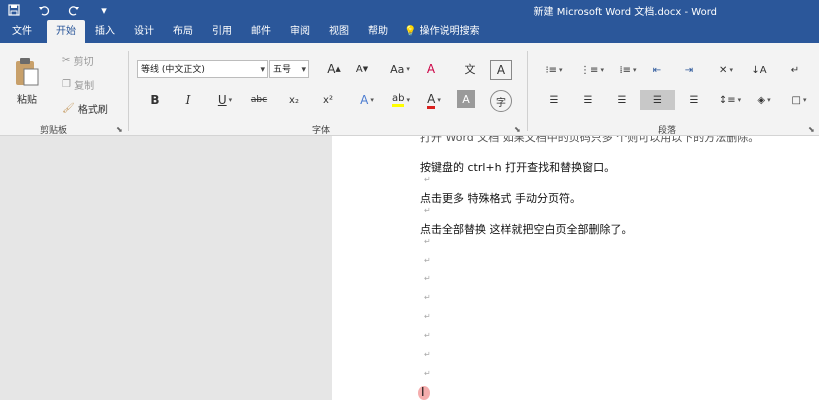 The image size is (819, 400). What do you see at coordinates (589, 140) in the screenshot?
I see `document-line: 打开 Word 文档 如果文档中的页码只多 个则可以用以下的方法删除。` at bounding box center [589, 140].